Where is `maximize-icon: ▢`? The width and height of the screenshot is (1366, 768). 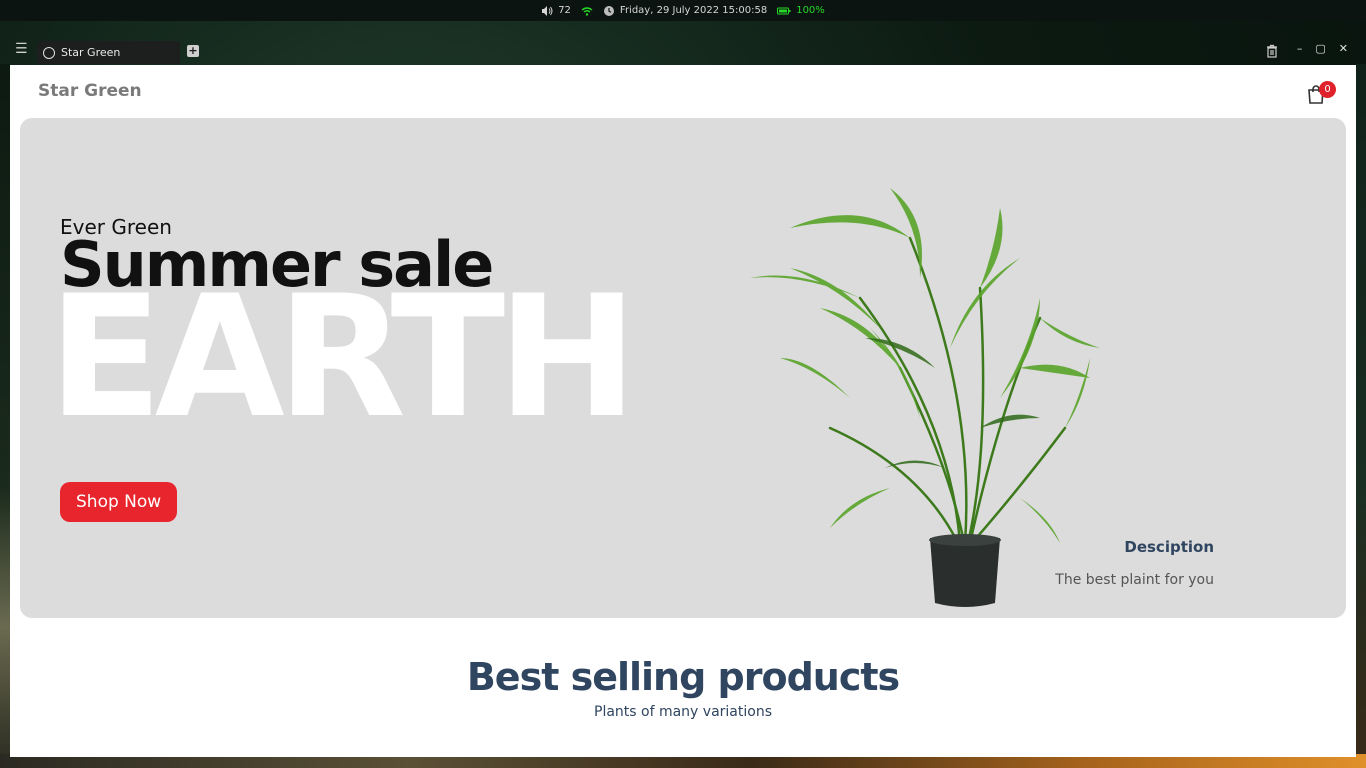
maximize-icon: ▢ is located at coordinates (1320, 48).